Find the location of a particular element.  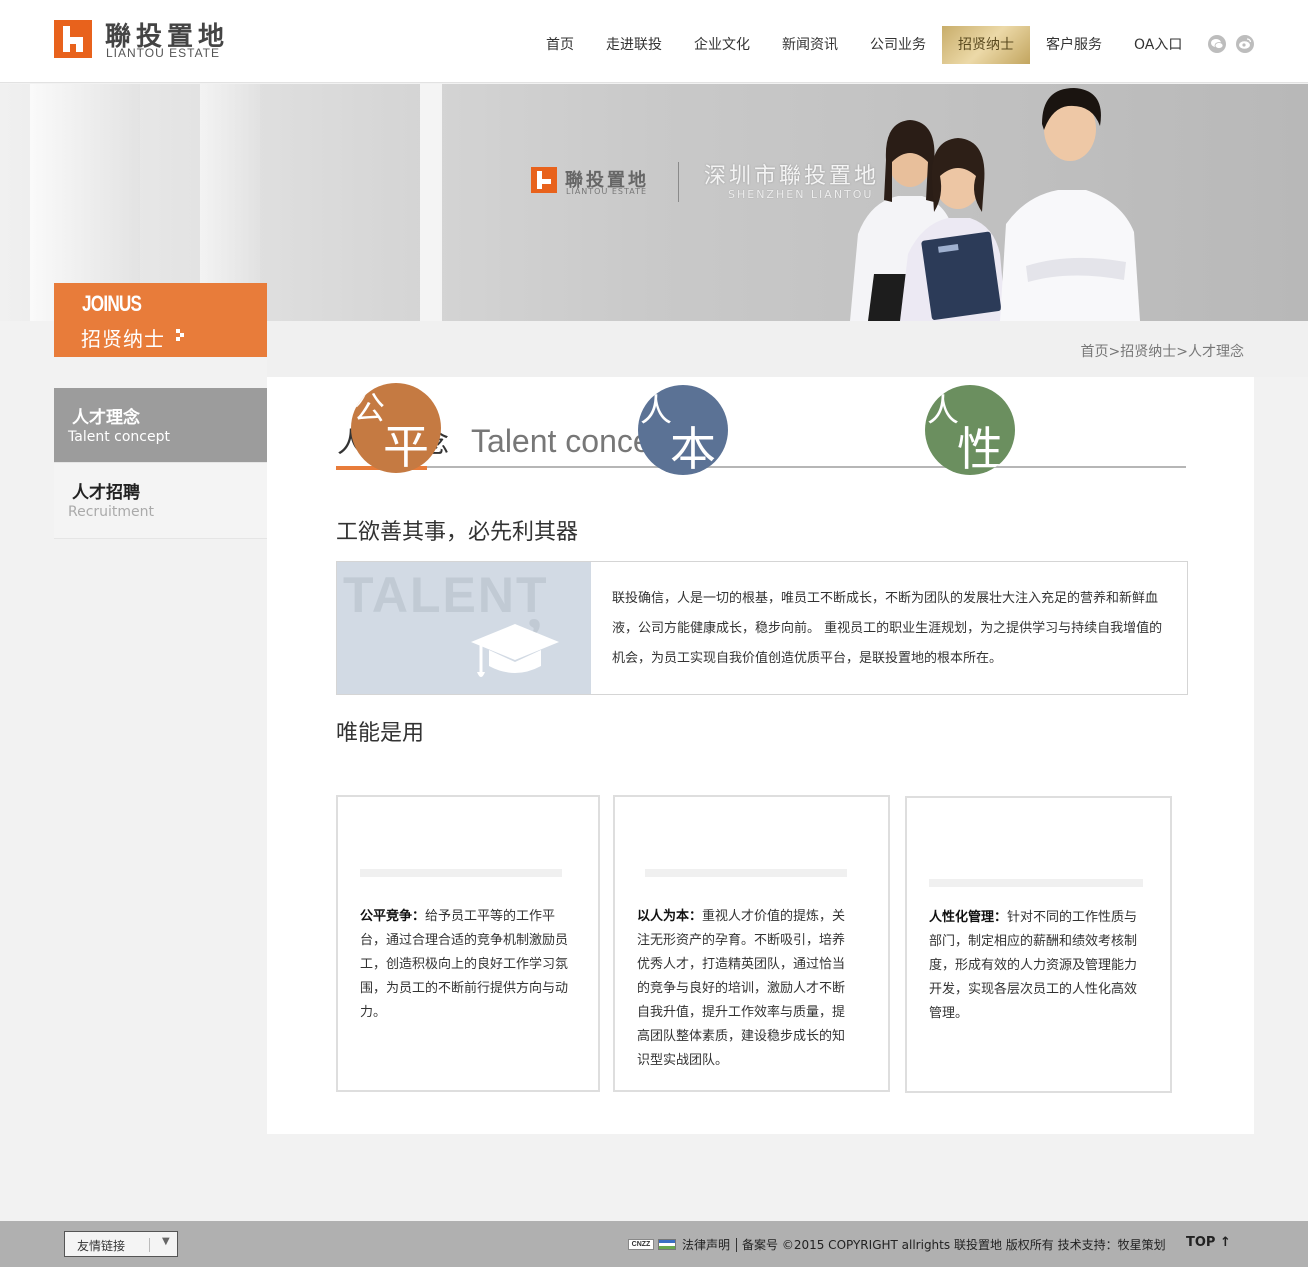

side-item-label-en: Recruitment is located at coordinates (111, 512).